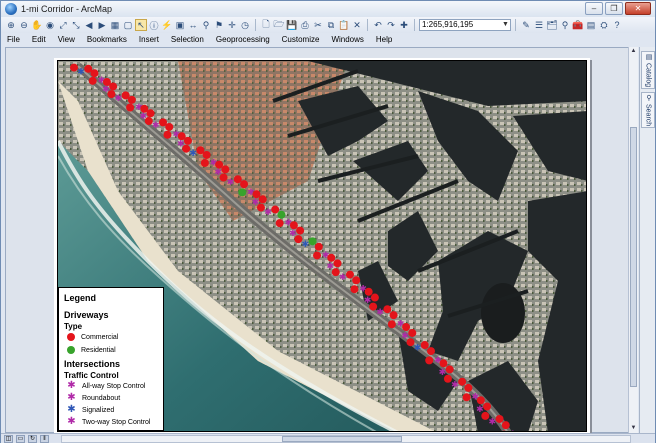  I want to click on toolbar-separator, so click(367, 25).